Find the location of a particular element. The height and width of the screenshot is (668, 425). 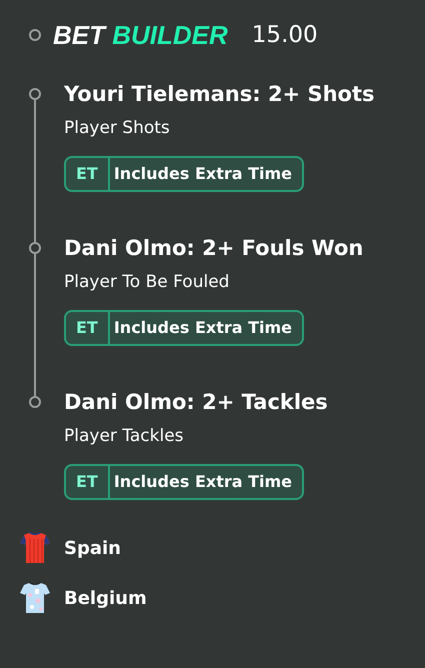

bet-builder-title: BET BUILDER is located at coordinates (140, 35).